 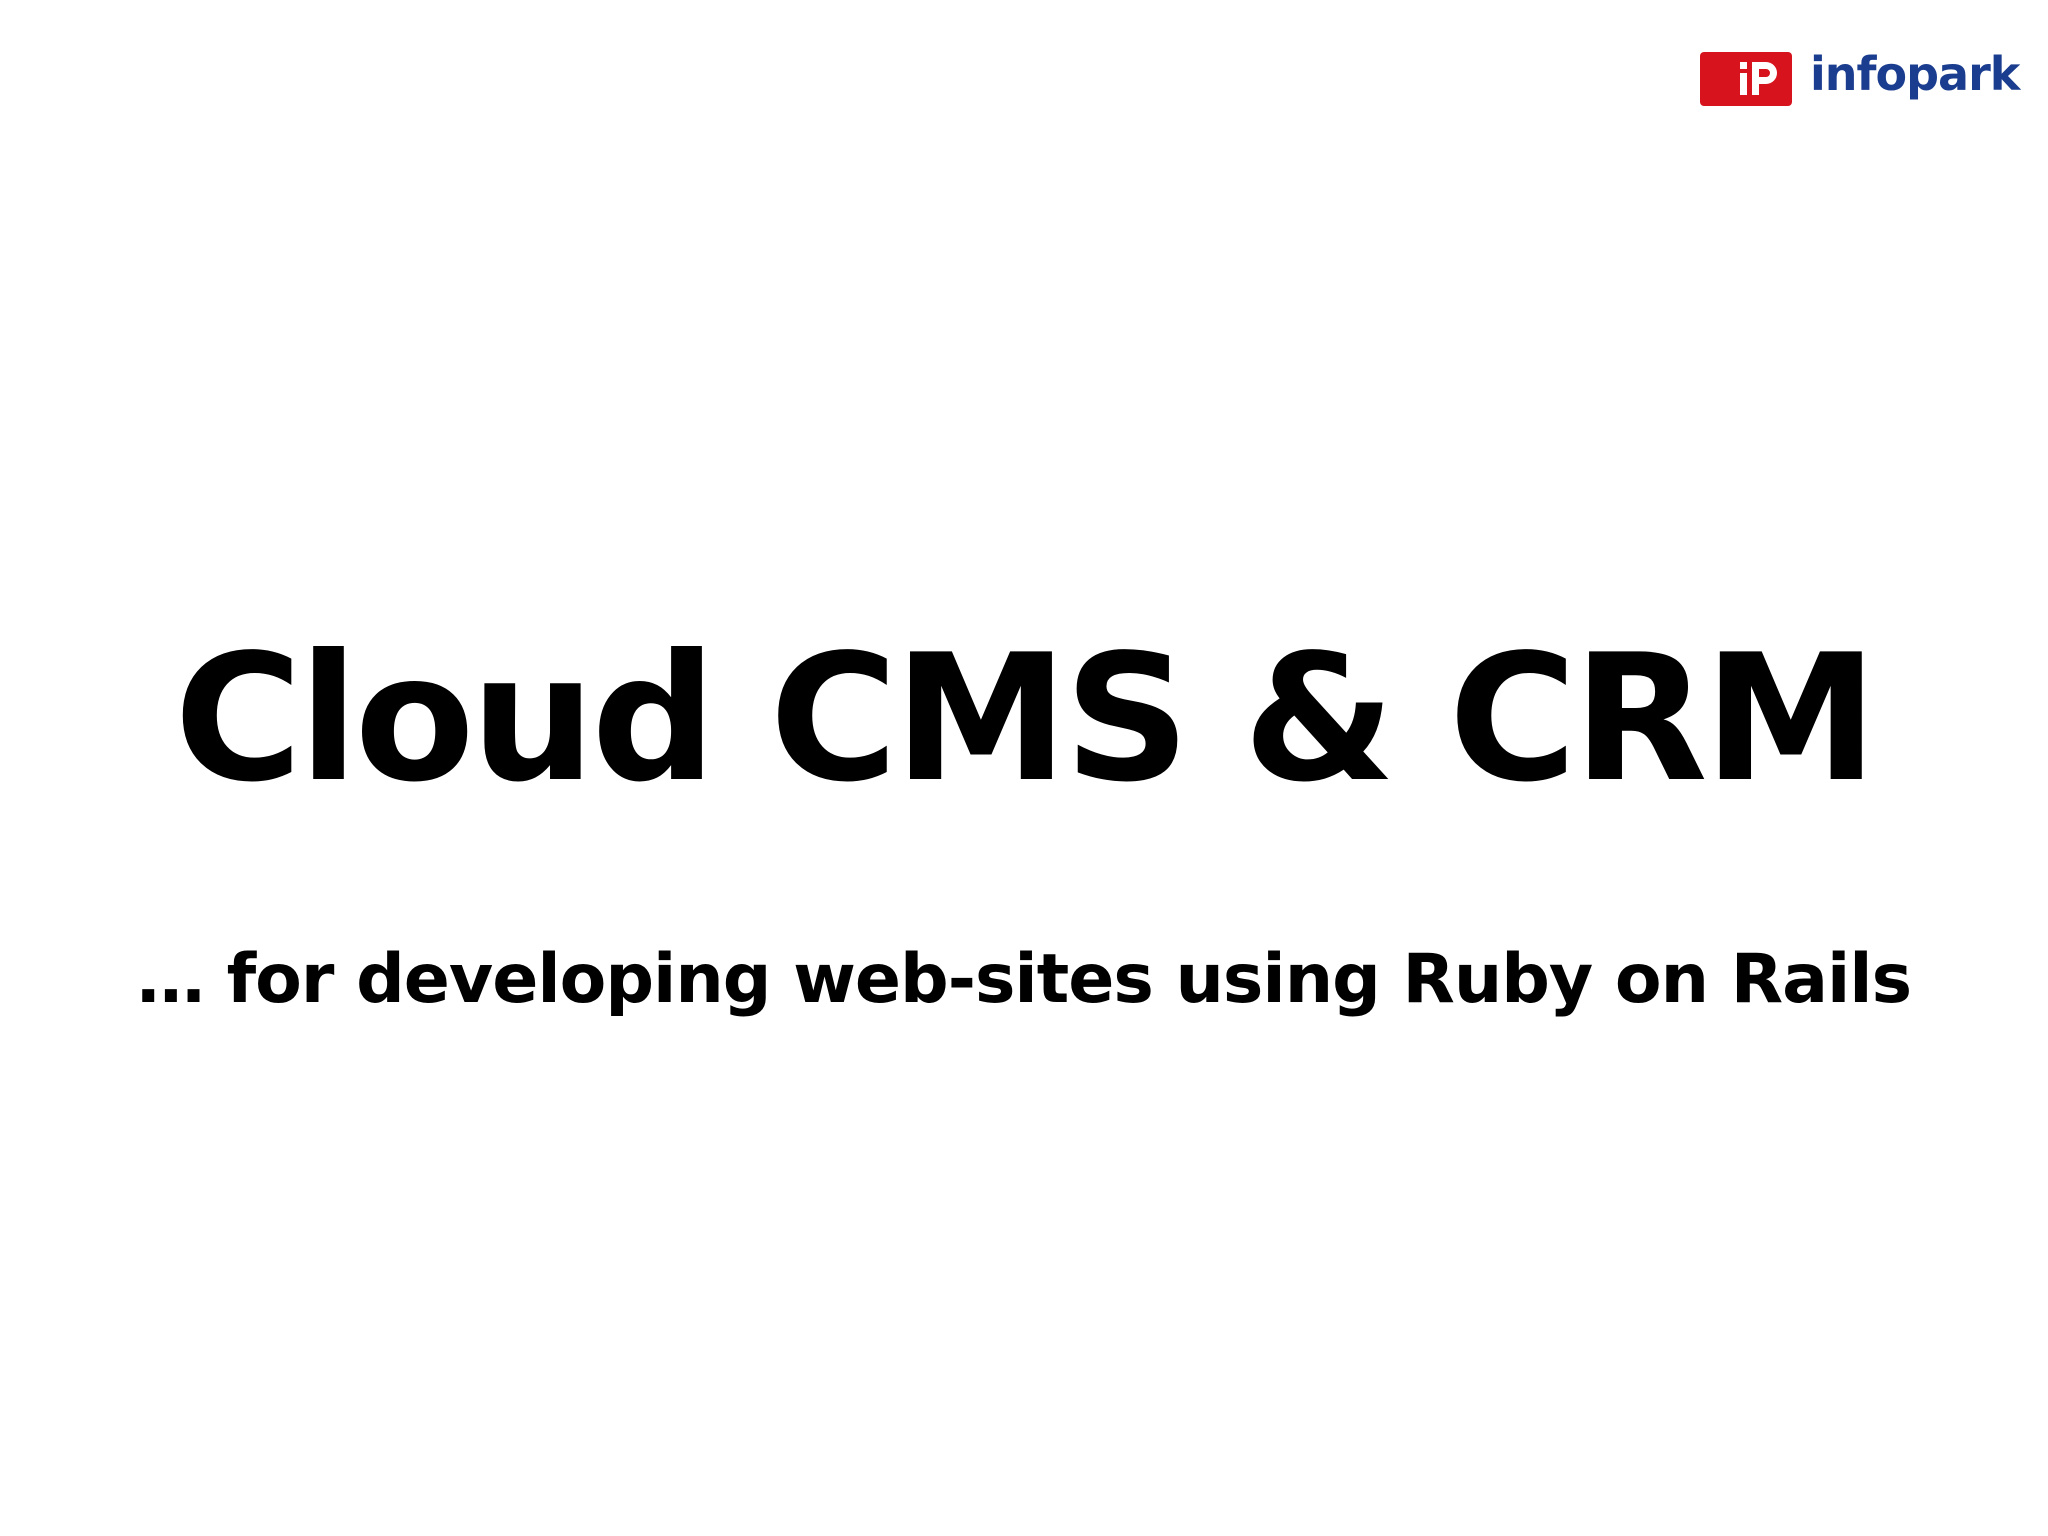 I want to click on infopark-wordmark: infopark, so click(x=1915, y=74).